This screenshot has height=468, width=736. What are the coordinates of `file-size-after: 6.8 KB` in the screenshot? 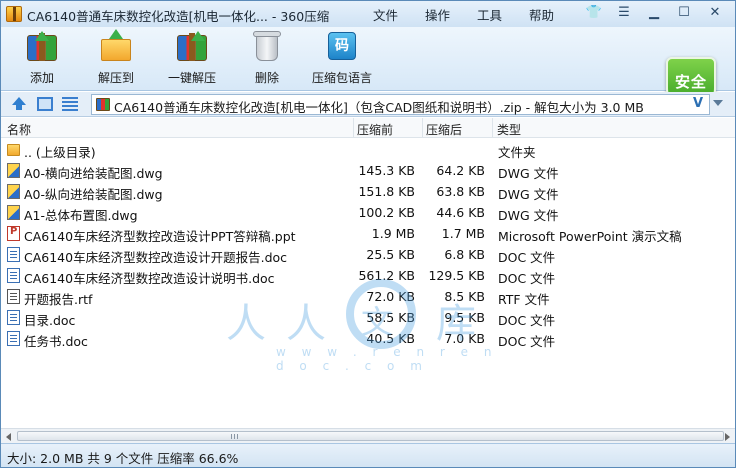 It's located at (464, 254).